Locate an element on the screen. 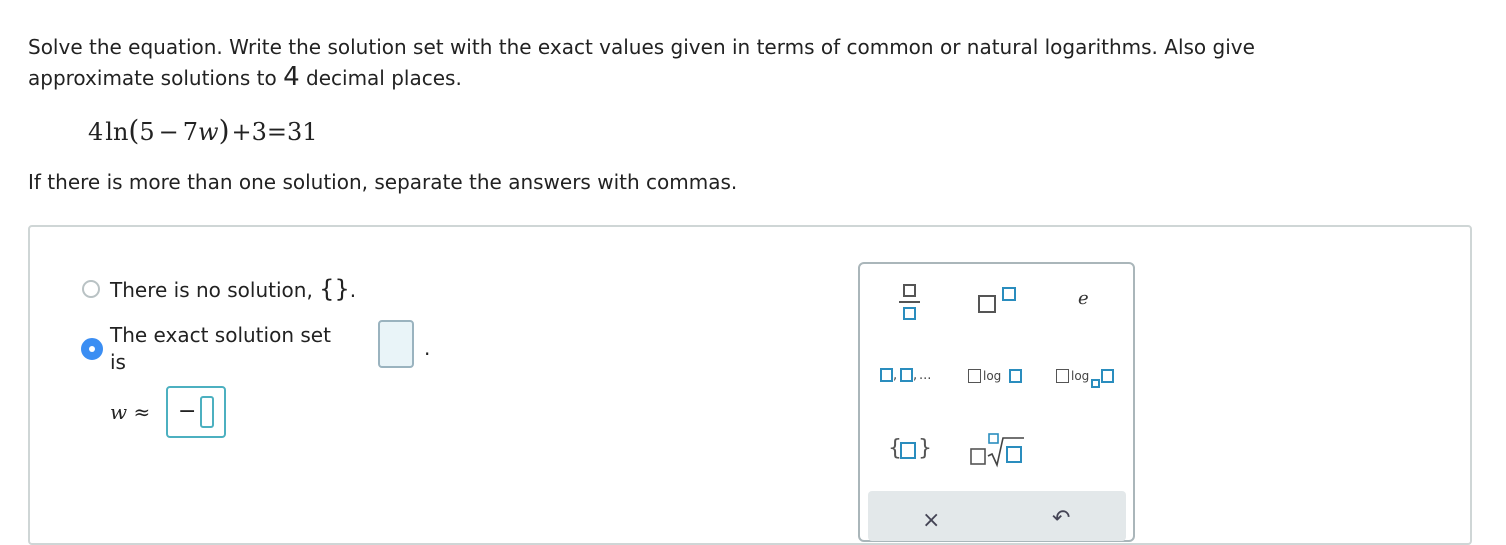  equation-variable: w is located at coordinates (208, 132).